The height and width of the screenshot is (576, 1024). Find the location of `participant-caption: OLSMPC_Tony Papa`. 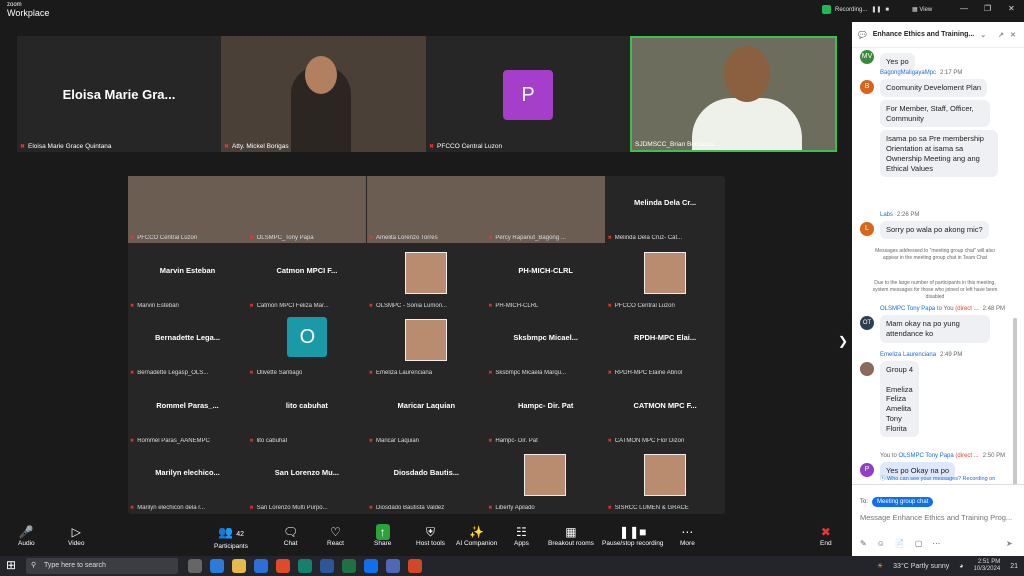

participant-caption: OLSMPC_Tony Papa is located at coordinates (281, 238).